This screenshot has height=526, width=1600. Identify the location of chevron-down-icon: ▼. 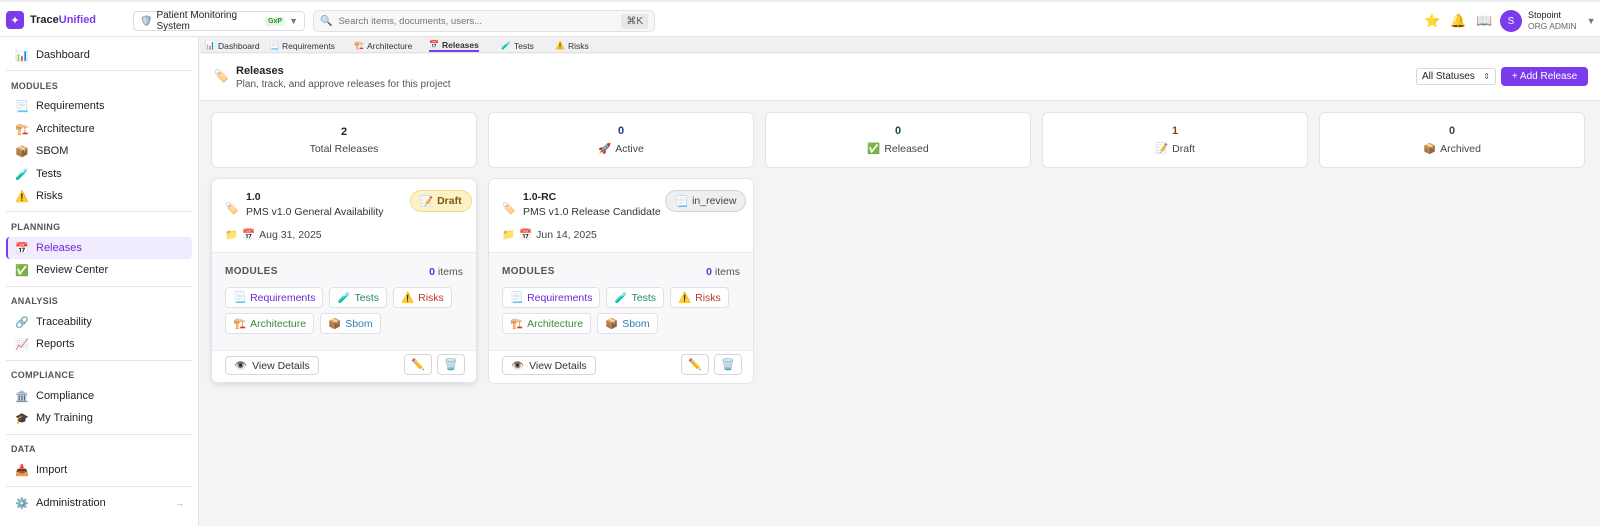
(293, 21).